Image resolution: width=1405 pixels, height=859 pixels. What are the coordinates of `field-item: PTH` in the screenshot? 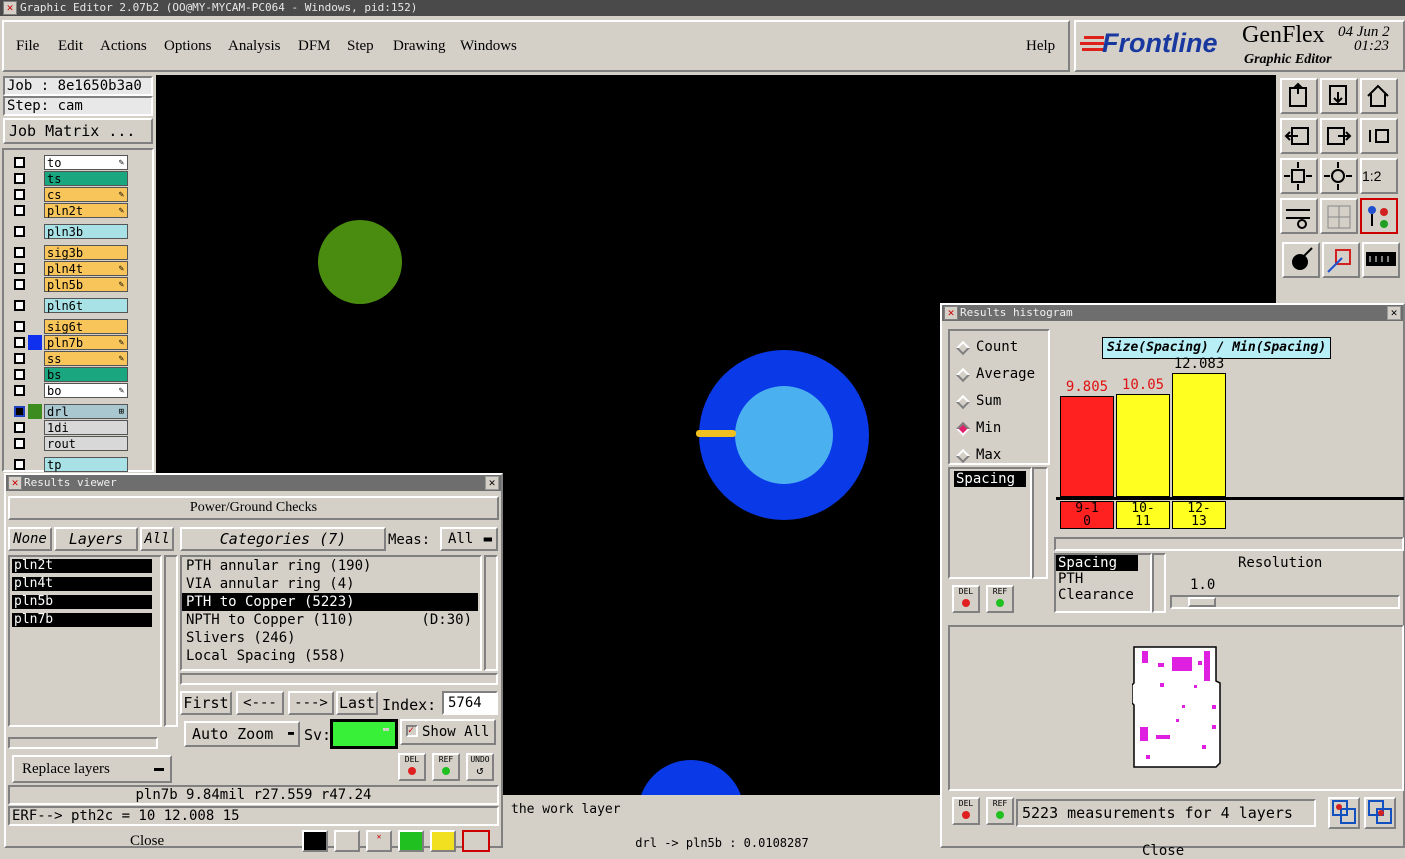 It's located at (1103, 579).